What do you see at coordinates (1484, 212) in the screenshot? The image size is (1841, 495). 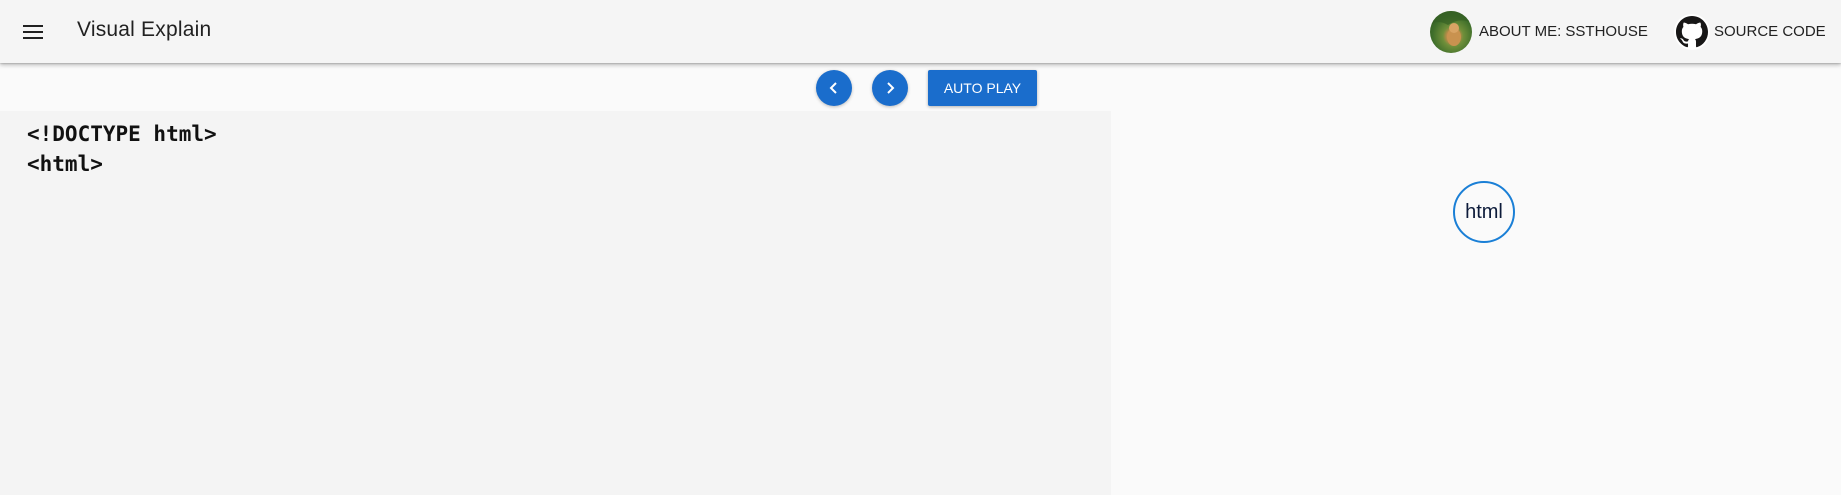 I see `tree-node-html: html` at bounding box center [1484, 212].